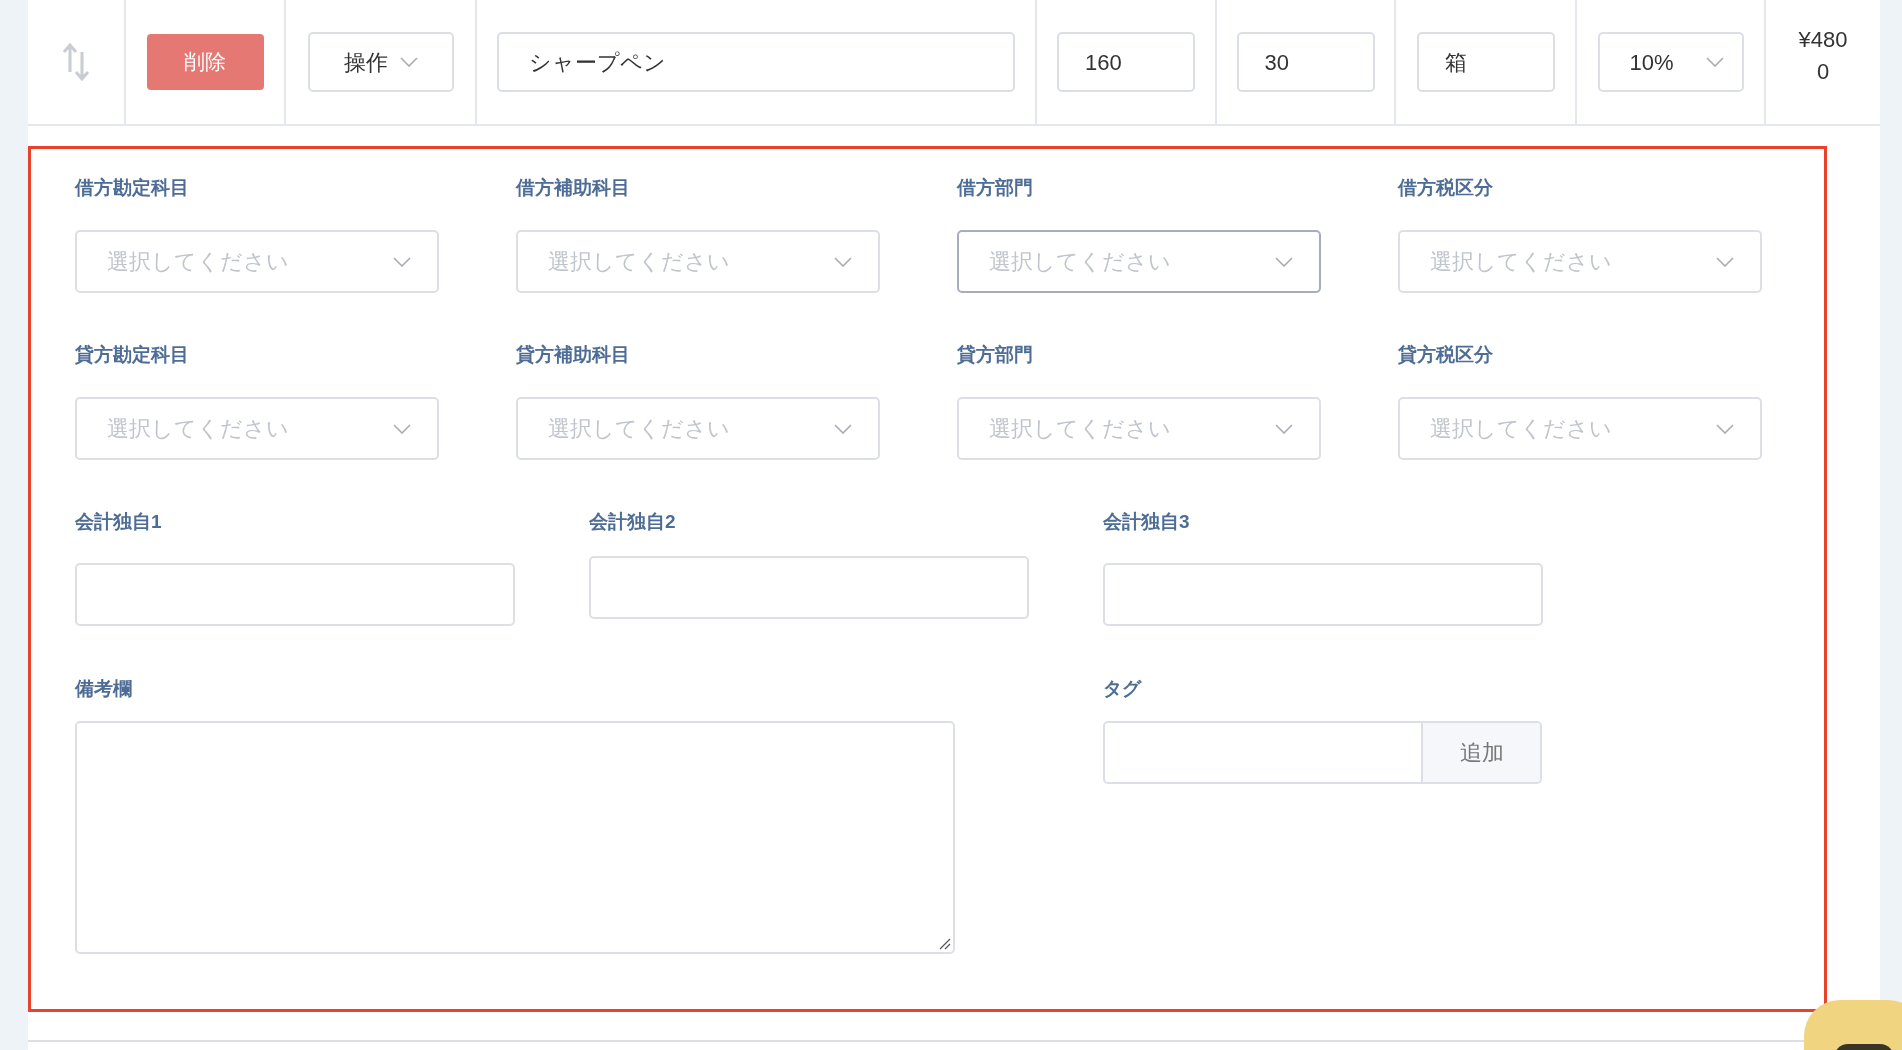 Image resolution: width=1902 pixels, height=1050 pixels. I want to click on resize-handle-icon, so click(945, 944).